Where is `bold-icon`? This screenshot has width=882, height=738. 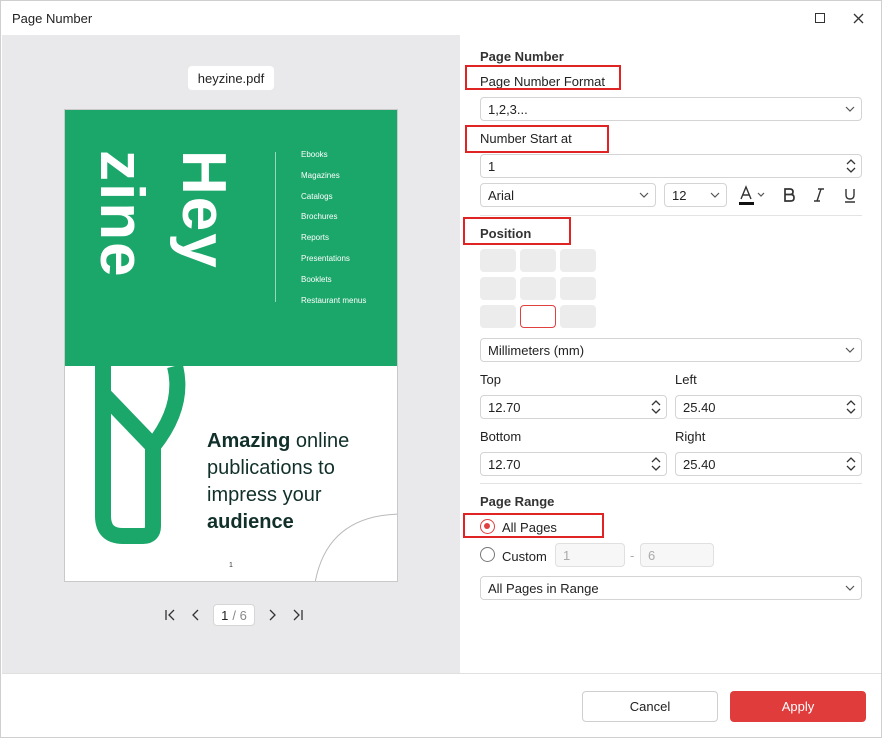 bold-icon is located at coordinates (789, 195).